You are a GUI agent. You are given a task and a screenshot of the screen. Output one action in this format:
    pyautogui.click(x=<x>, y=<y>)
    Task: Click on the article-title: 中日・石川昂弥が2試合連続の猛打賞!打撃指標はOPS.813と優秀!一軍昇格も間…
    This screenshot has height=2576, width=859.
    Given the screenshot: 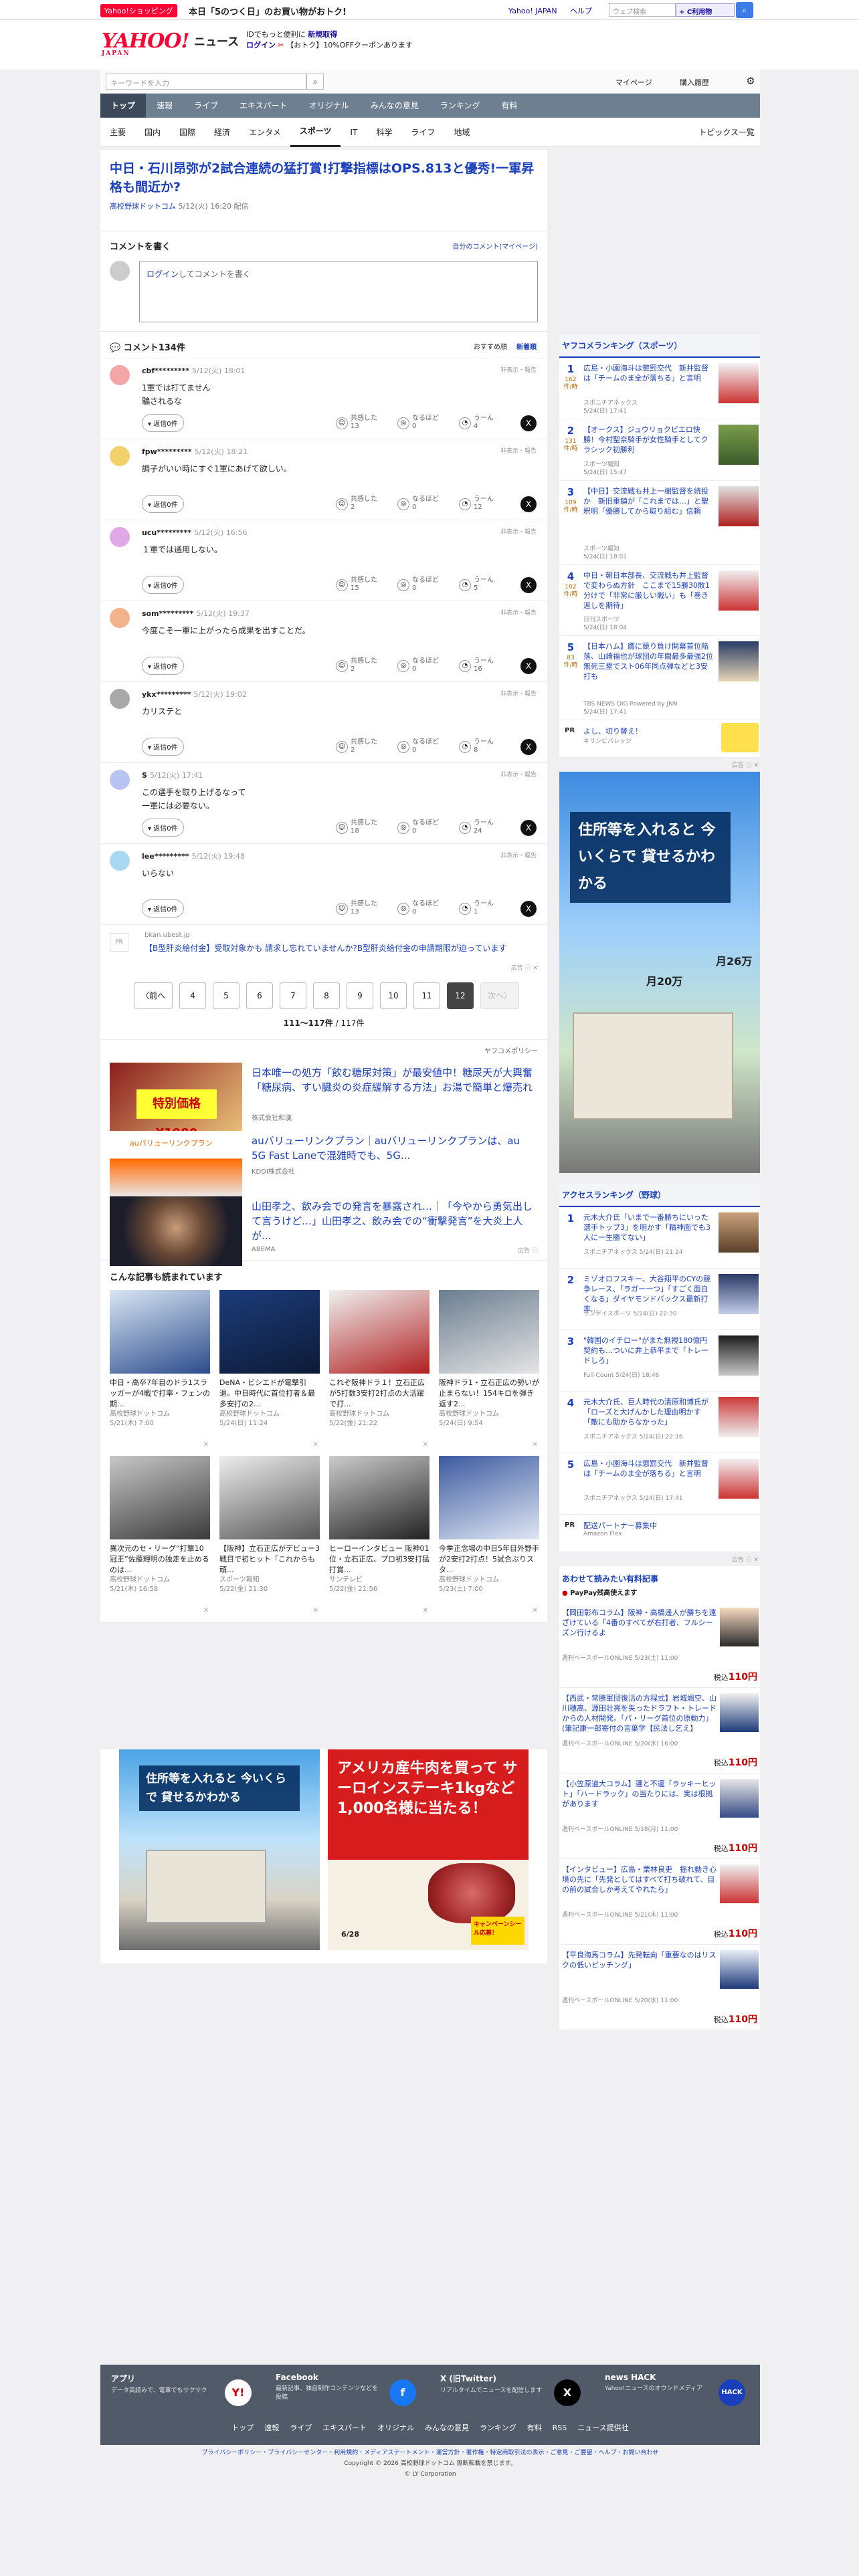 What is the action you would take?
    pyautogui.click(x=324, y=178)
    